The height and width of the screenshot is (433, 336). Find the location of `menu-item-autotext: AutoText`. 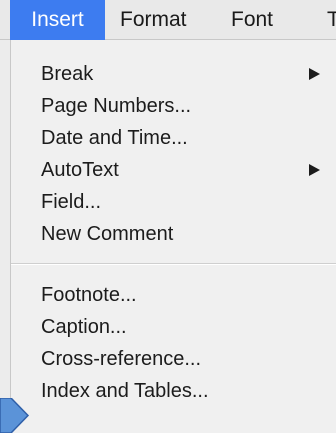

menu-item-autotext: AutoText is located at coordinates (188, 170).